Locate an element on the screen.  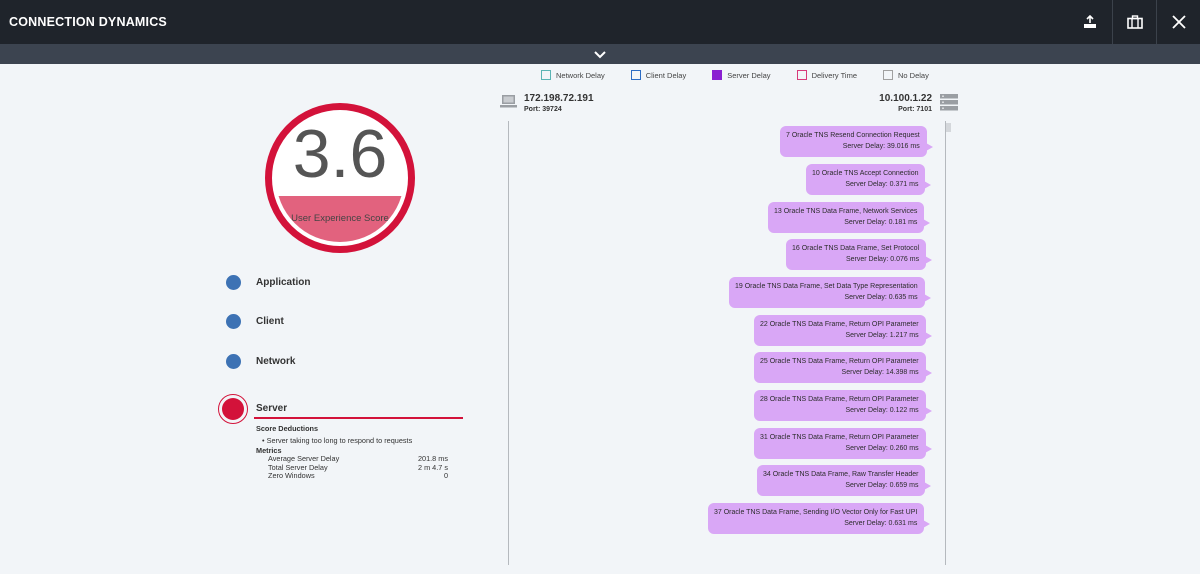
message-title: 16 Oracle TNS Data Frame, Set Protocol is located at coordinates (856, 248).